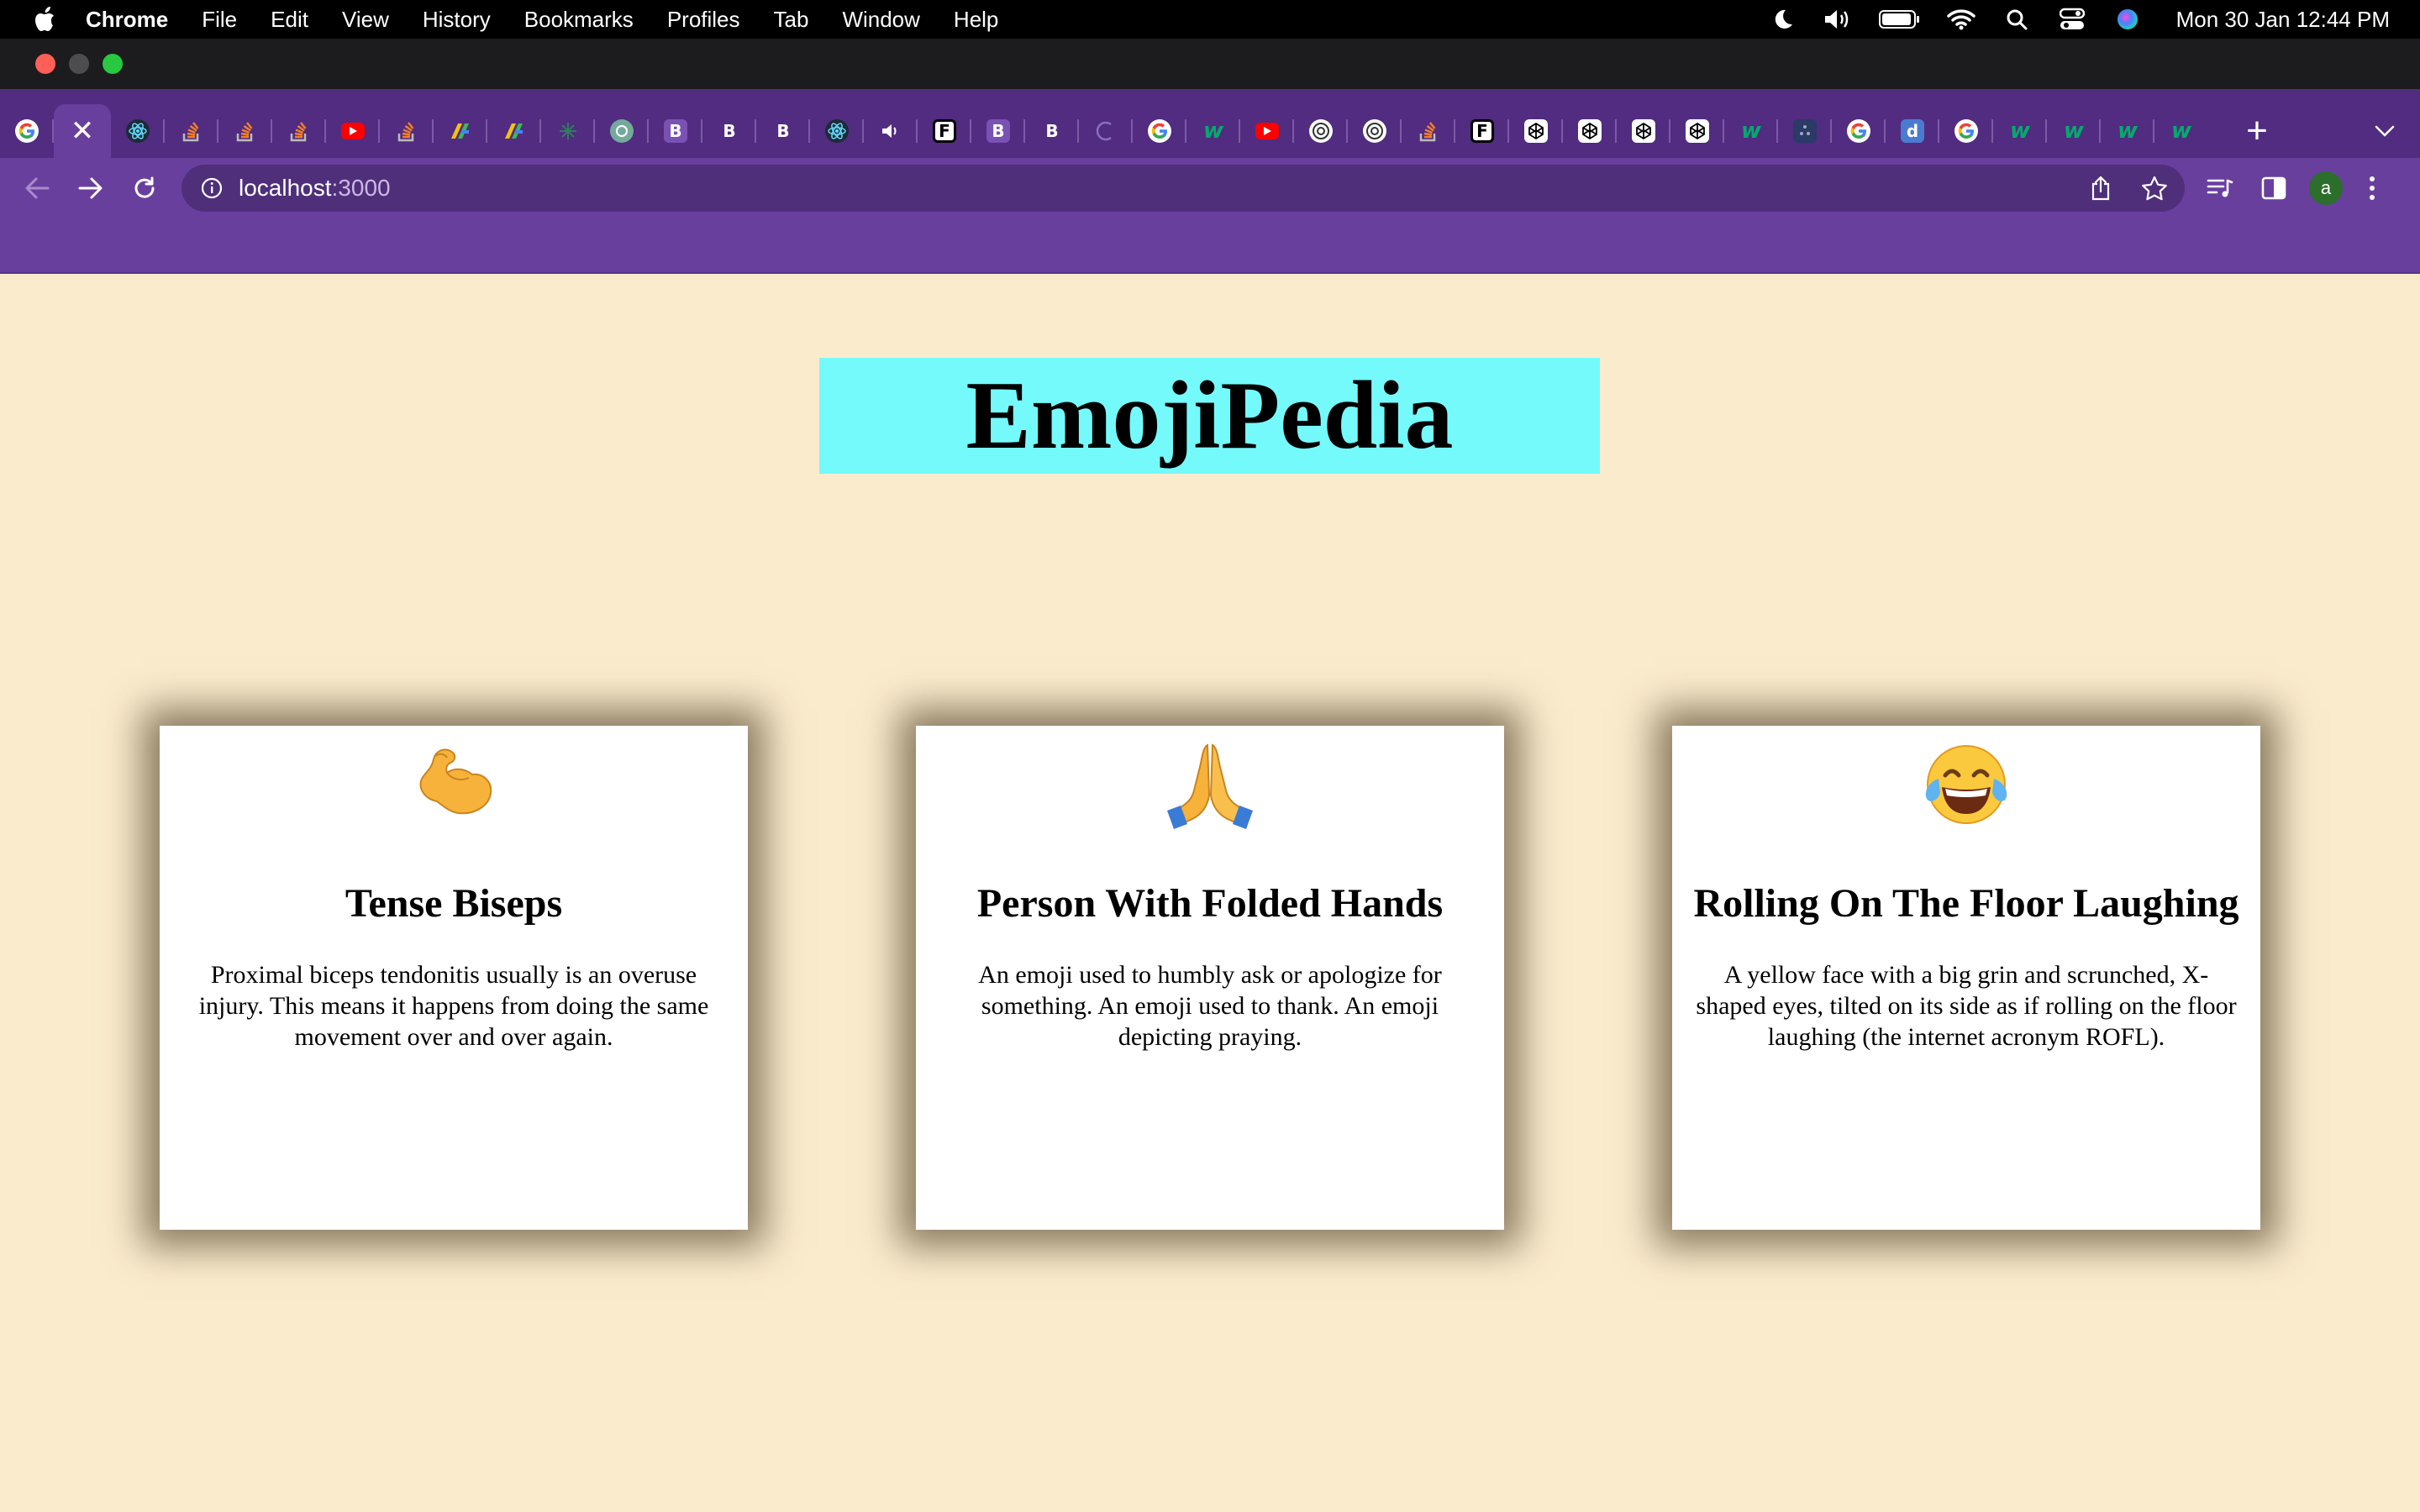  What do you see at coordinates (2283, 20) in the screenshot?
I see `menu-clock: Mon 30 Jan 12:44 PM` at bounding box center [2283, 20].